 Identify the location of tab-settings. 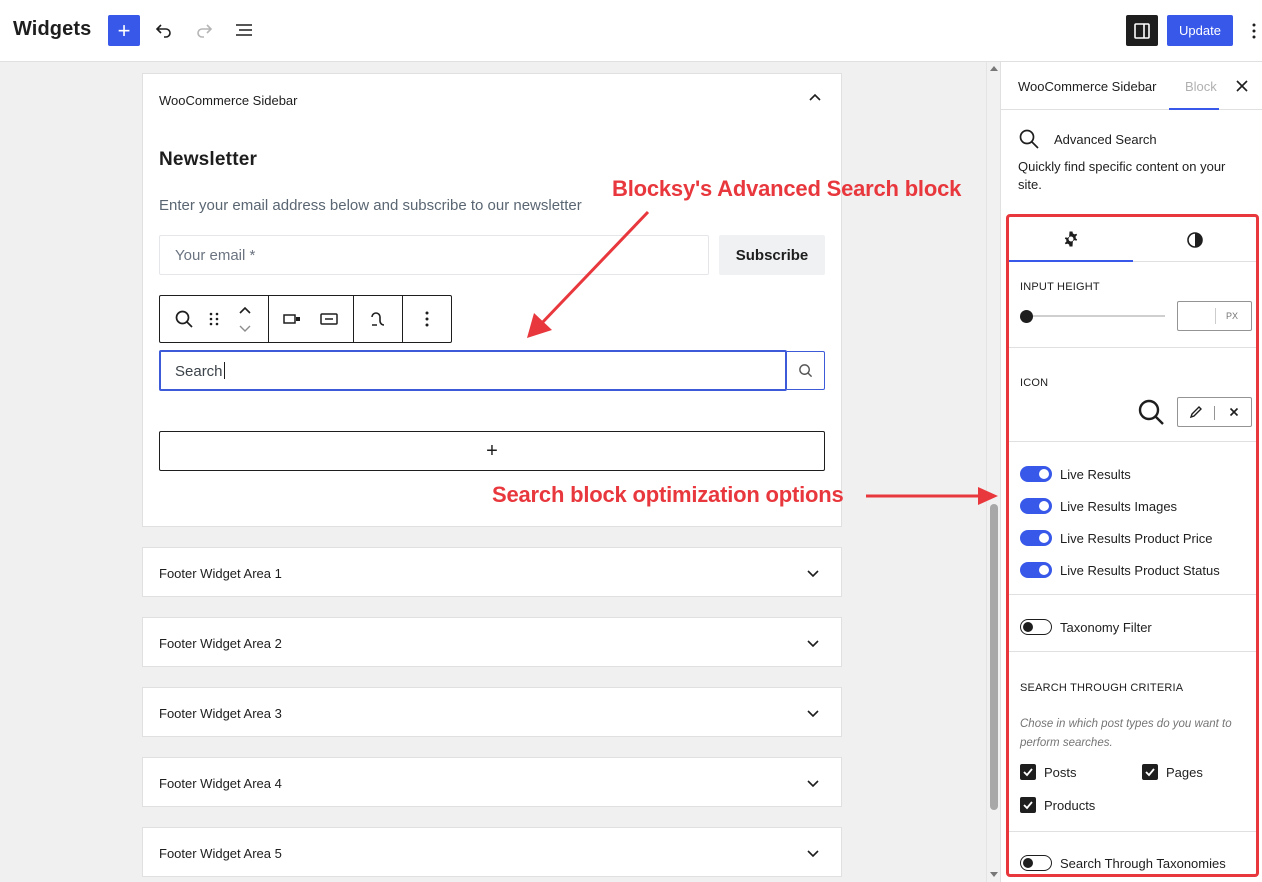
(1071, 239).